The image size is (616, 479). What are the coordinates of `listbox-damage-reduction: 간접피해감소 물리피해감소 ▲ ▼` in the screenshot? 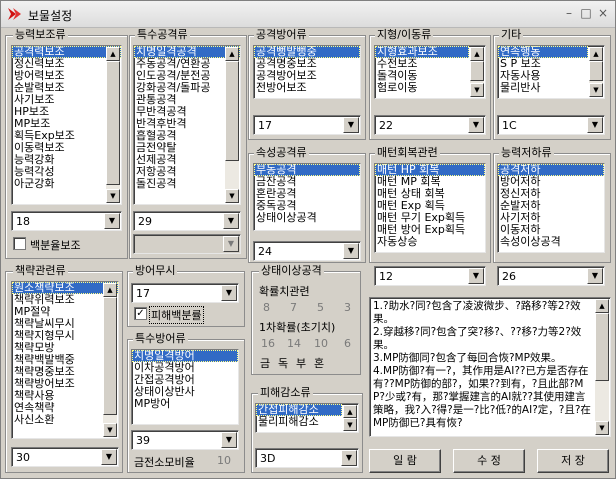 It's located at (307, 418).